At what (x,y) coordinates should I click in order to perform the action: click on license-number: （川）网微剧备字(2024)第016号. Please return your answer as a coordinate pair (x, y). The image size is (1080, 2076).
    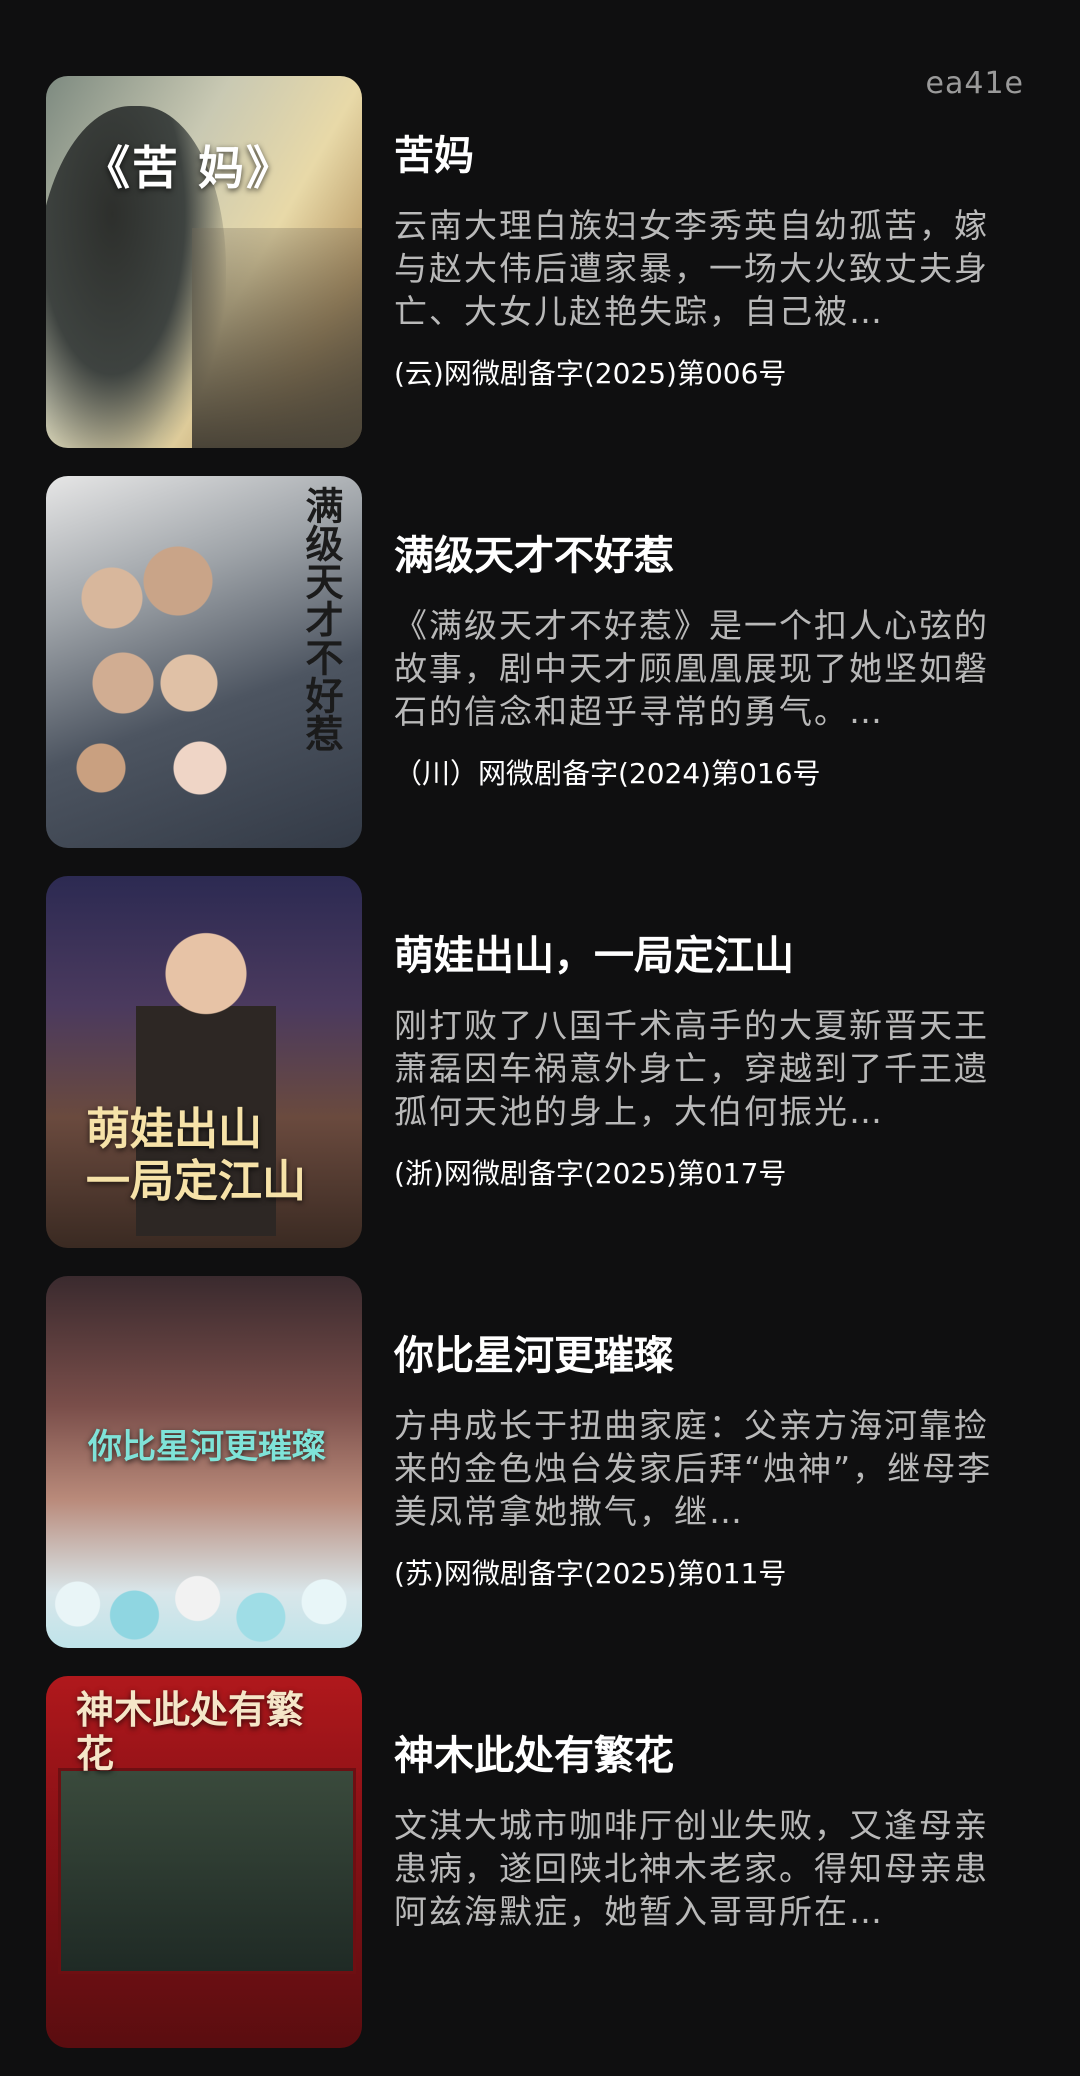
    Looking at the image, I should click on (607, 773).